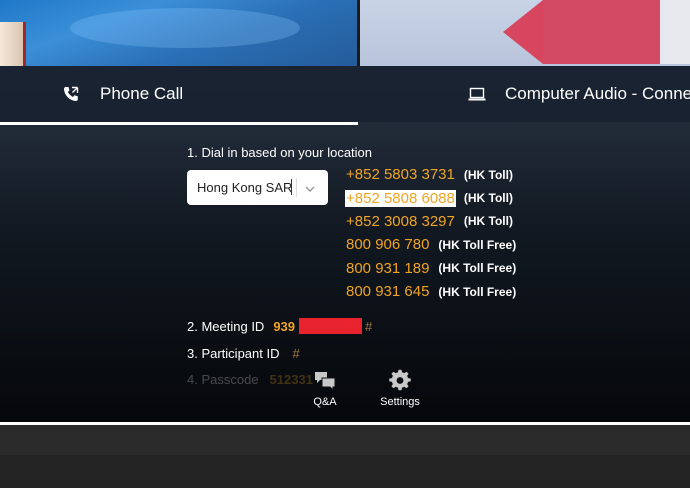  I want to click on video-tile-left, so click(178, 35).